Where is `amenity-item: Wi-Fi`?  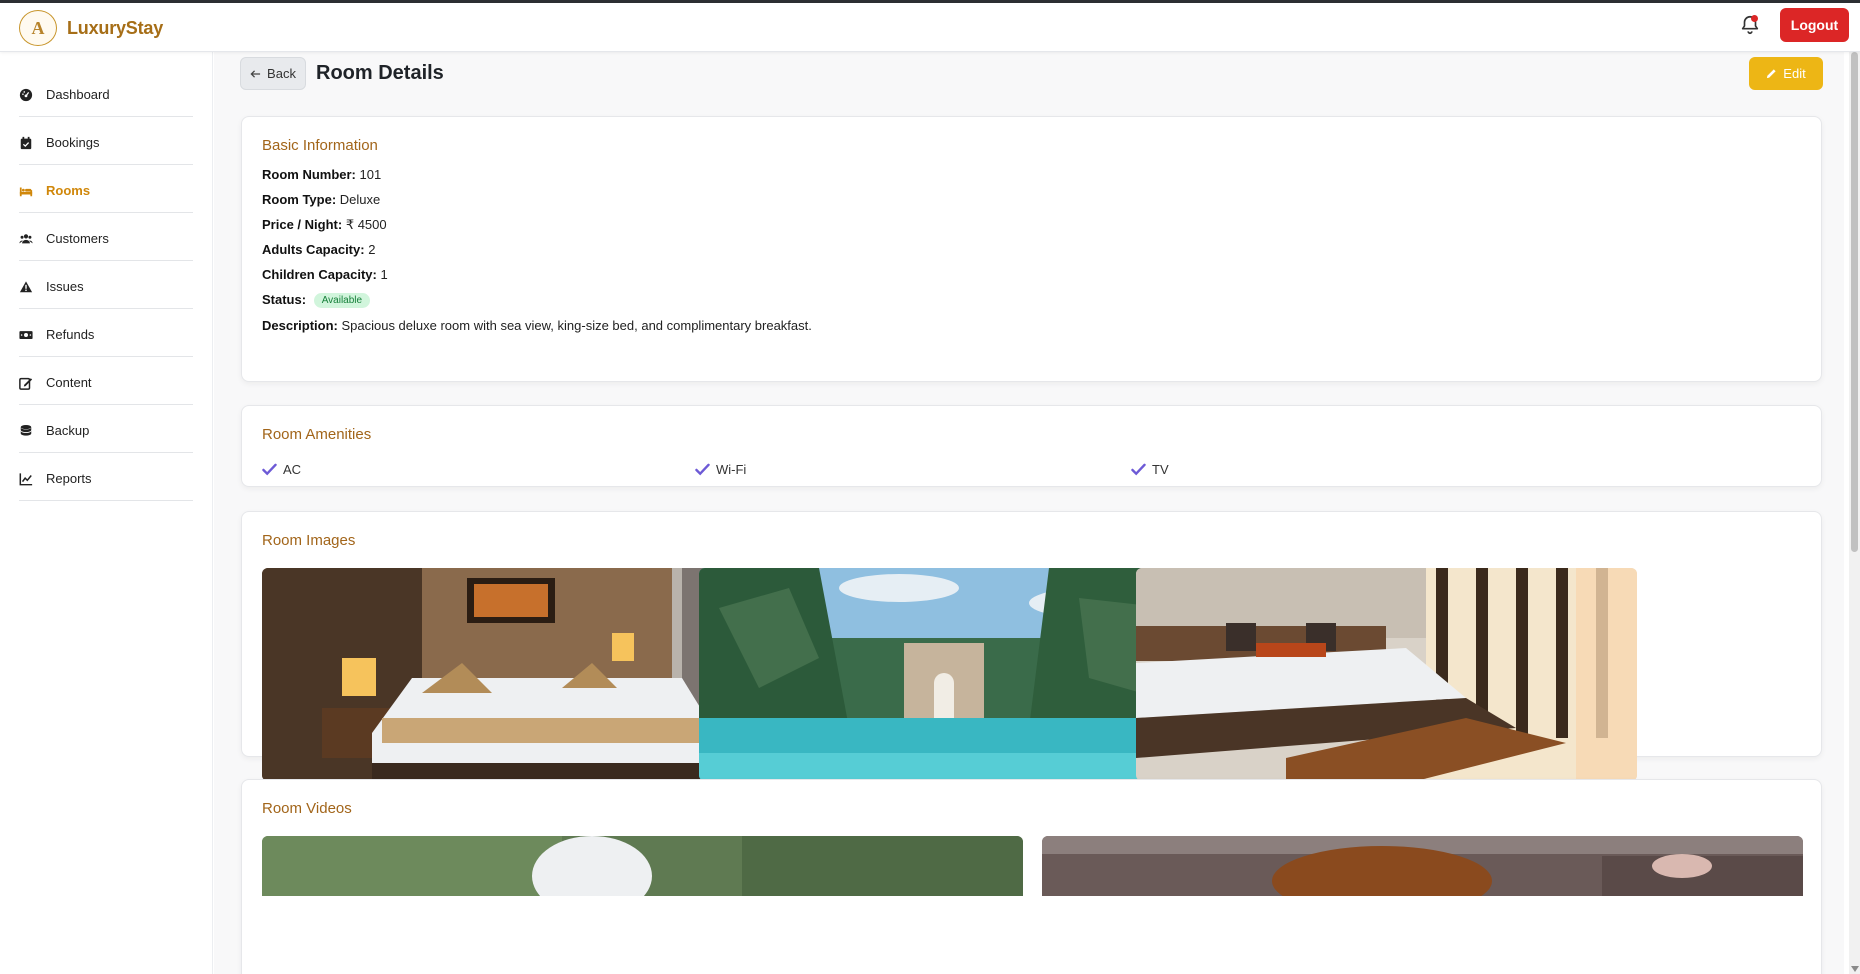
amenity-item: Wi-Fi is located at coordinates (720, 469).